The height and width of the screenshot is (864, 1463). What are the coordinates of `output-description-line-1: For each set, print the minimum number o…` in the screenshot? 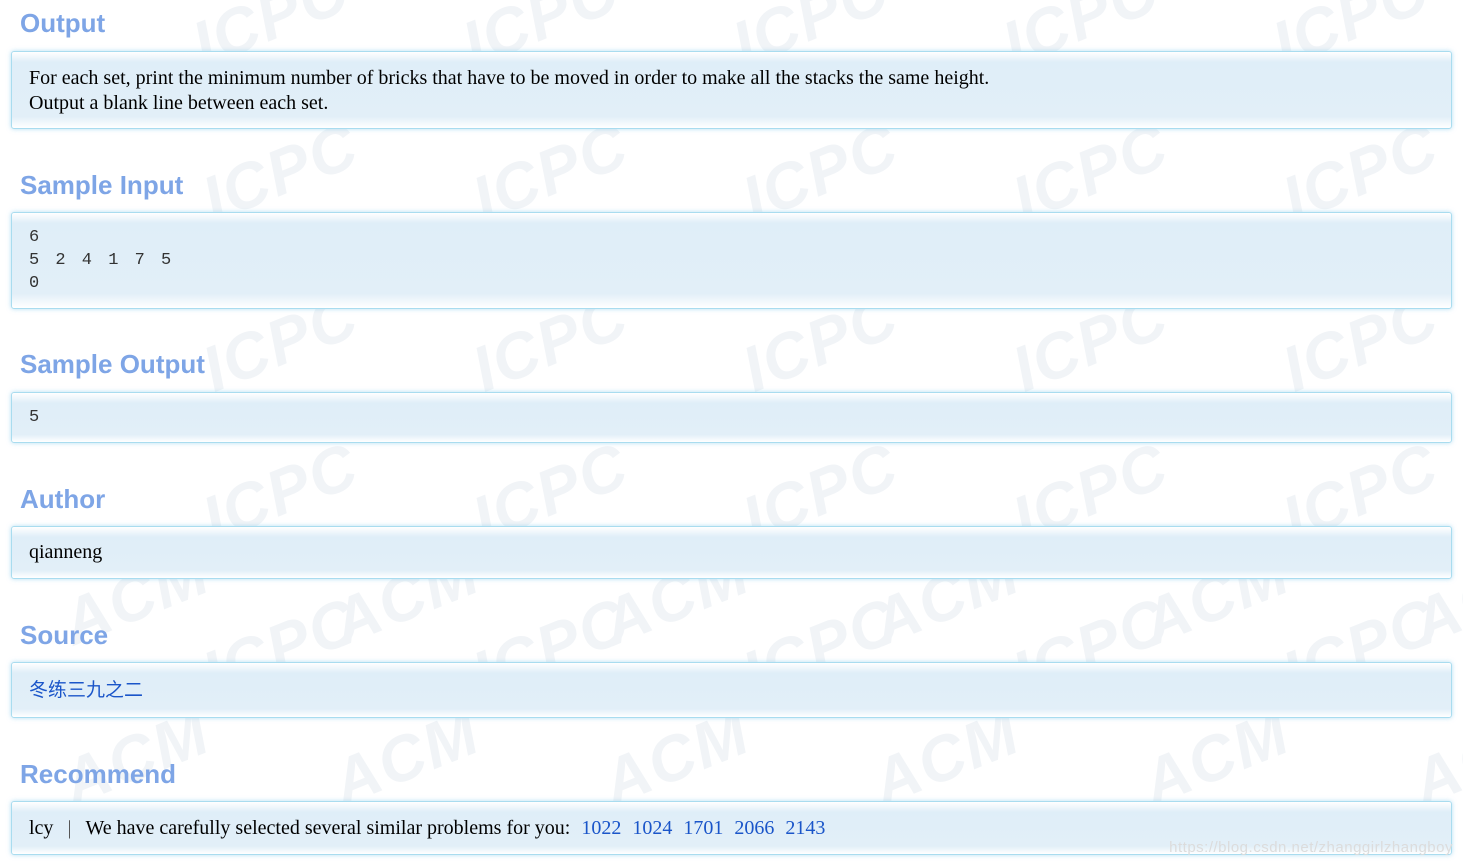 It's located at (509, 78).